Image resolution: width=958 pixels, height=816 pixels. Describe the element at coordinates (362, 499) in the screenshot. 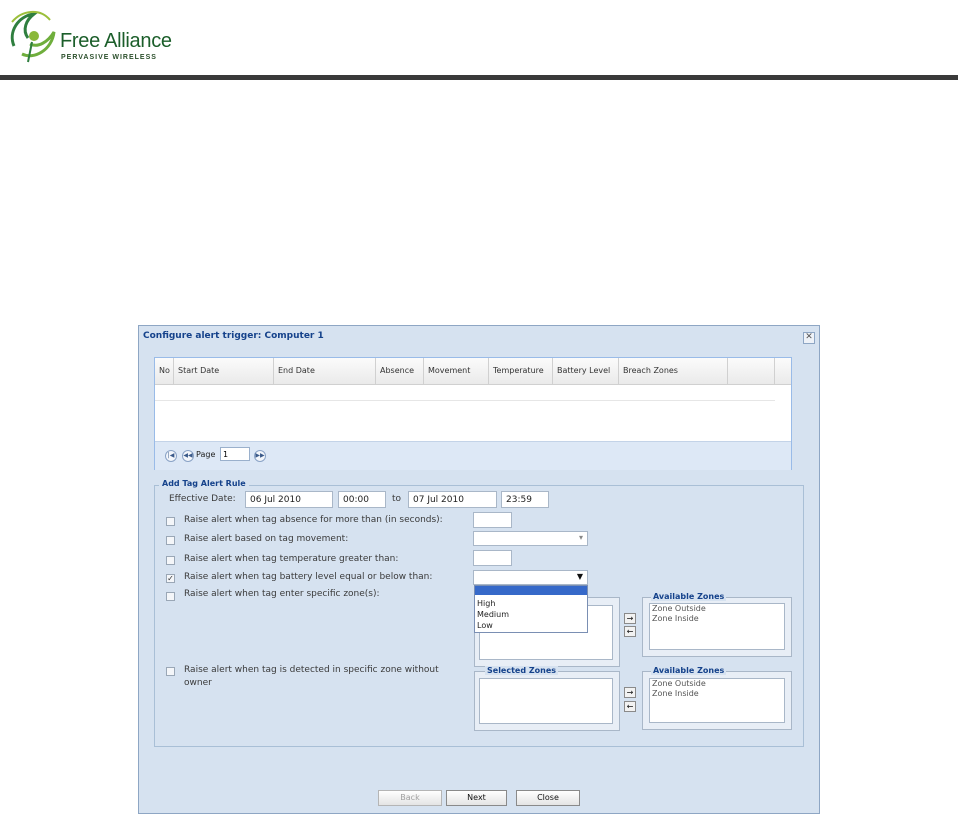

I see `start-time-field` at that location.